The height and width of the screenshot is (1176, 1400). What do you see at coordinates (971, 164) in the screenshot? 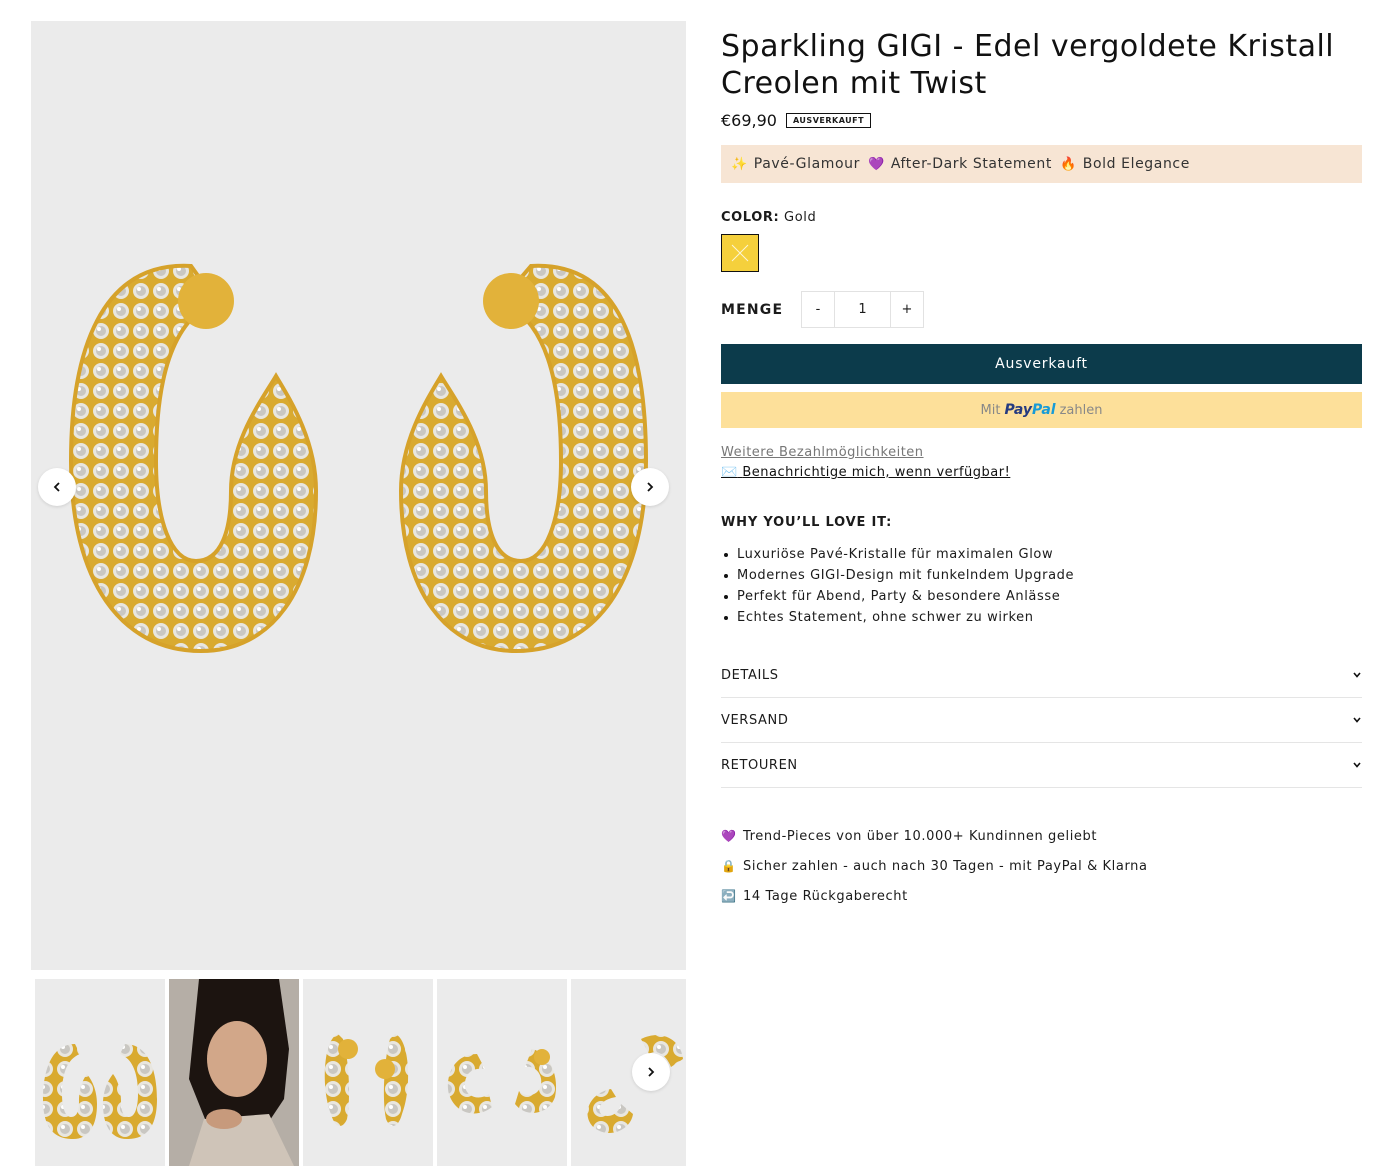
I see `promo-text-2: After-Dark Statement` at bounding box center [971, 164].